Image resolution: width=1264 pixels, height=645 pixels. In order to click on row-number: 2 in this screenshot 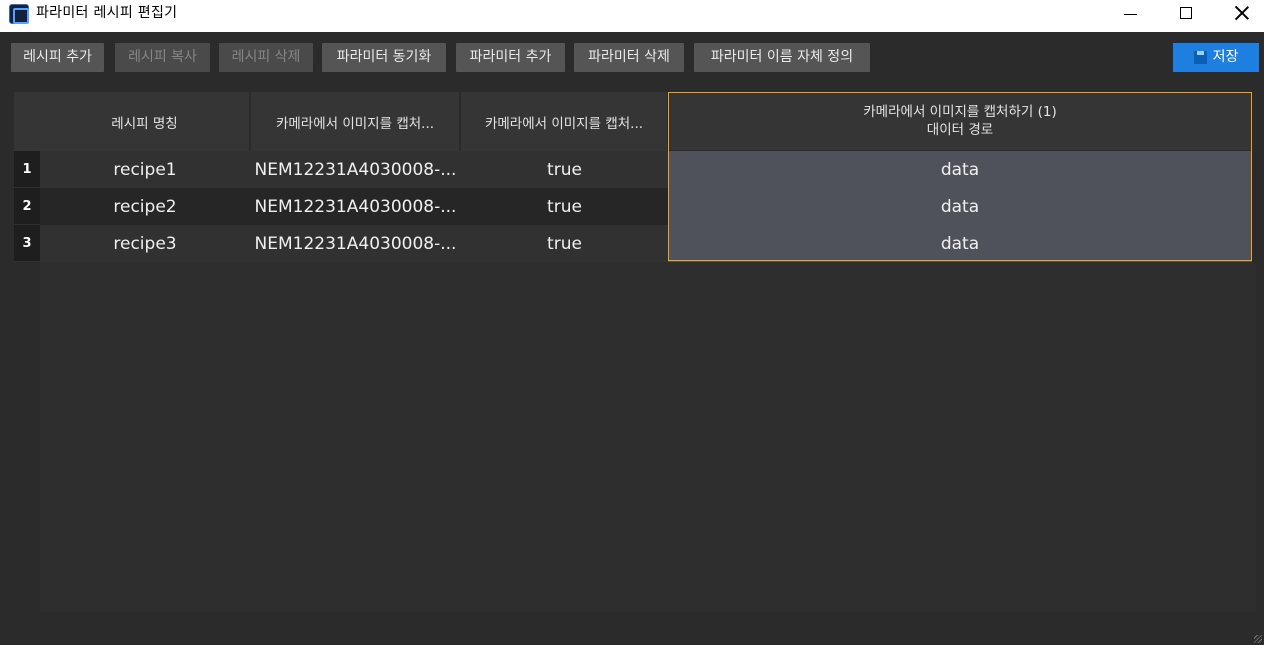, I will do `click(27, 206)`.